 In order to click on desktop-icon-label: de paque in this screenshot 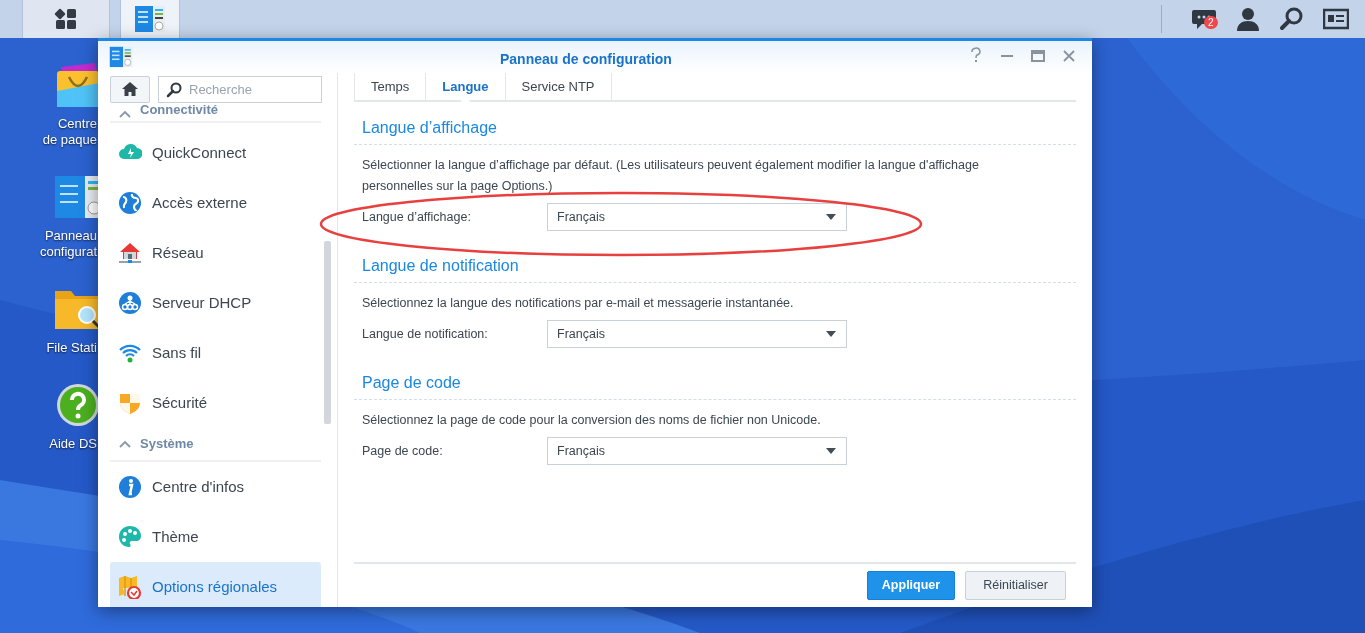, I will do `click(69, 140)`.